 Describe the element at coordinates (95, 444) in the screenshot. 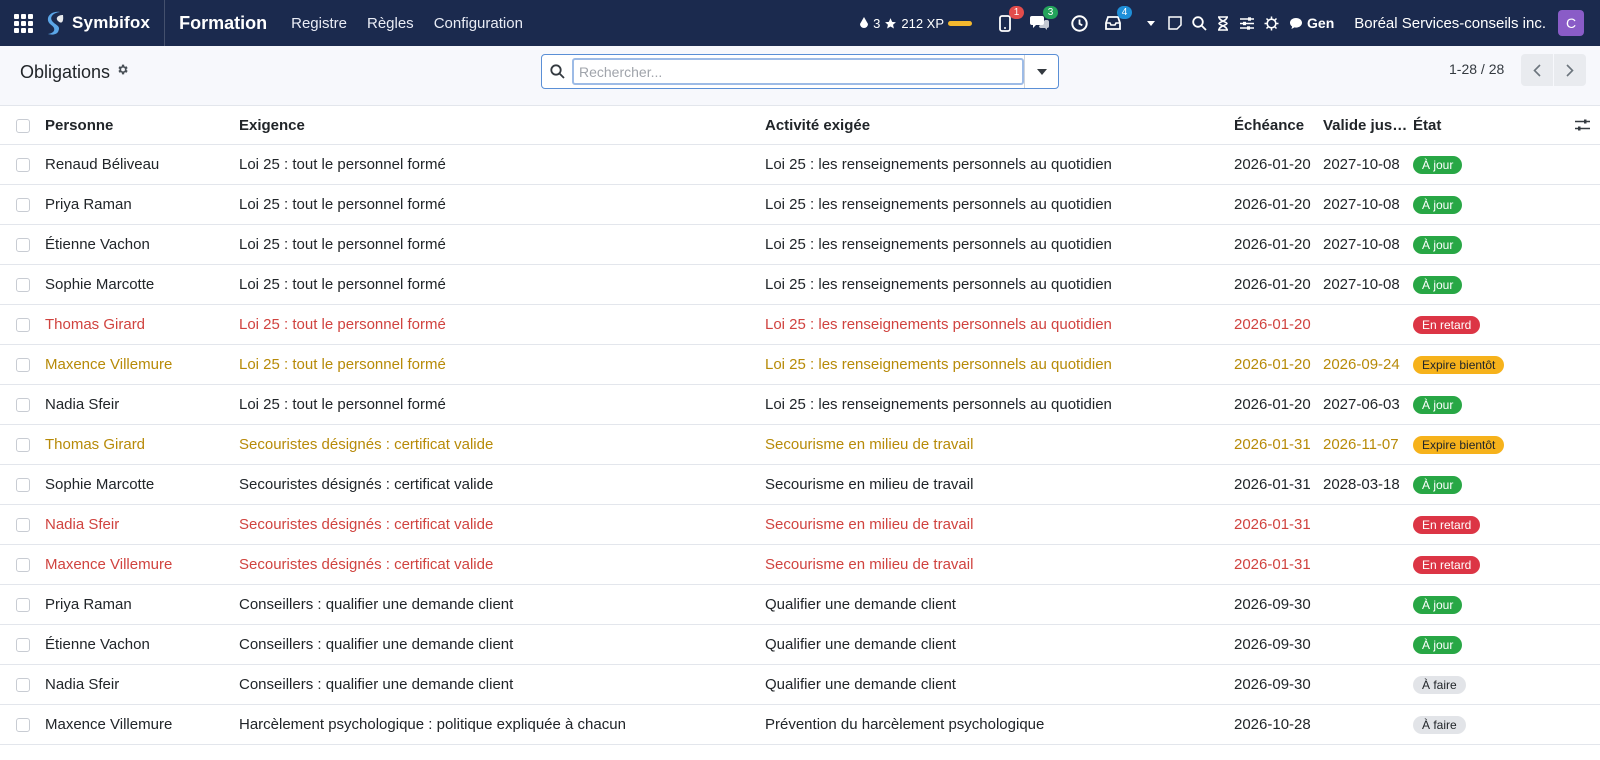

I see `cell-personne: Thomas Girard` at that location.